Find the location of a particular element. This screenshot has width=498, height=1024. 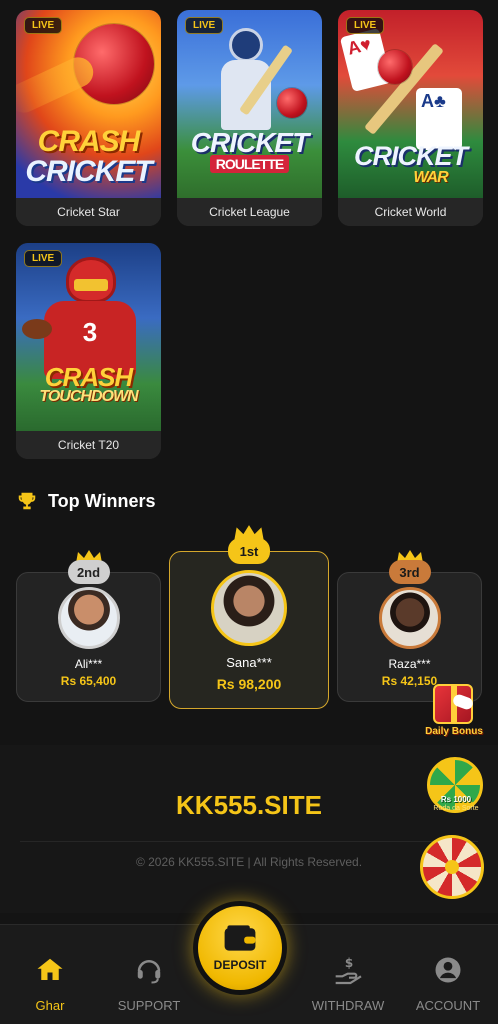

account-icon is located at coordinates (448, 970).